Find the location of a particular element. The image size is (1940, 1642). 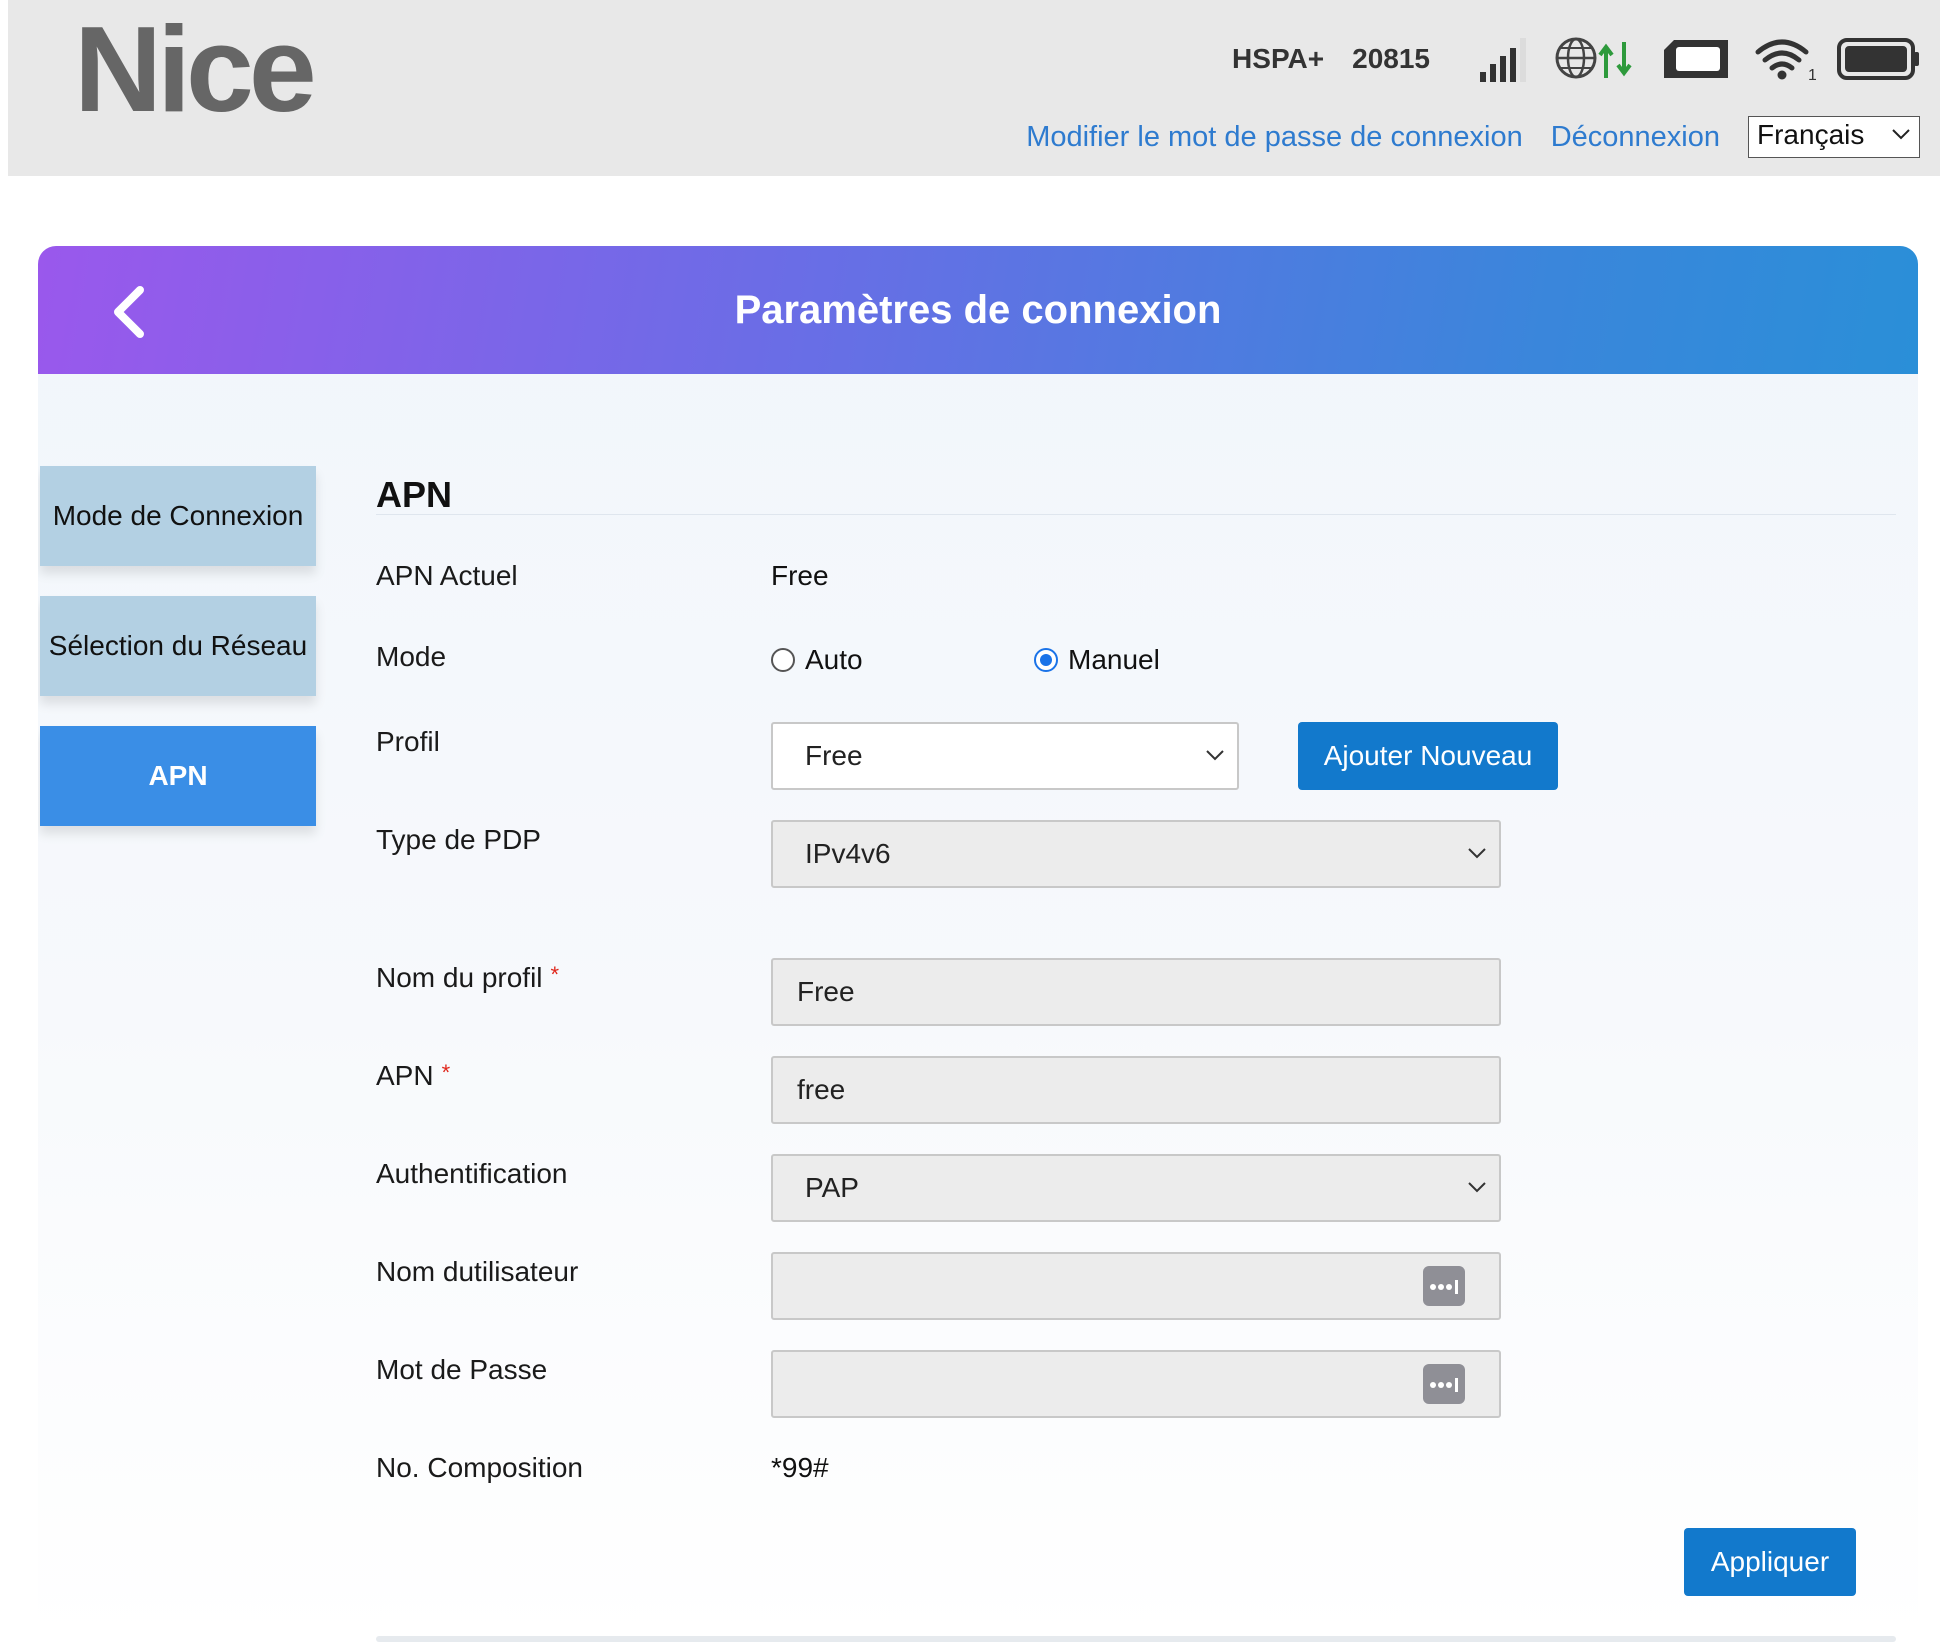

radio-circle is located at coordinates (783, 660).